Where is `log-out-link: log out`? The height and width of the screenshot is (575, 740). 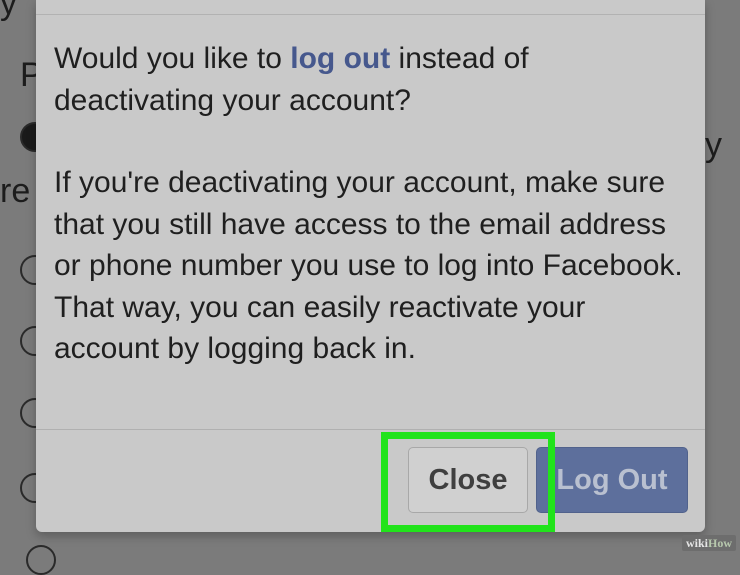 log-out-link: log out is located at coordinates (340, 58).